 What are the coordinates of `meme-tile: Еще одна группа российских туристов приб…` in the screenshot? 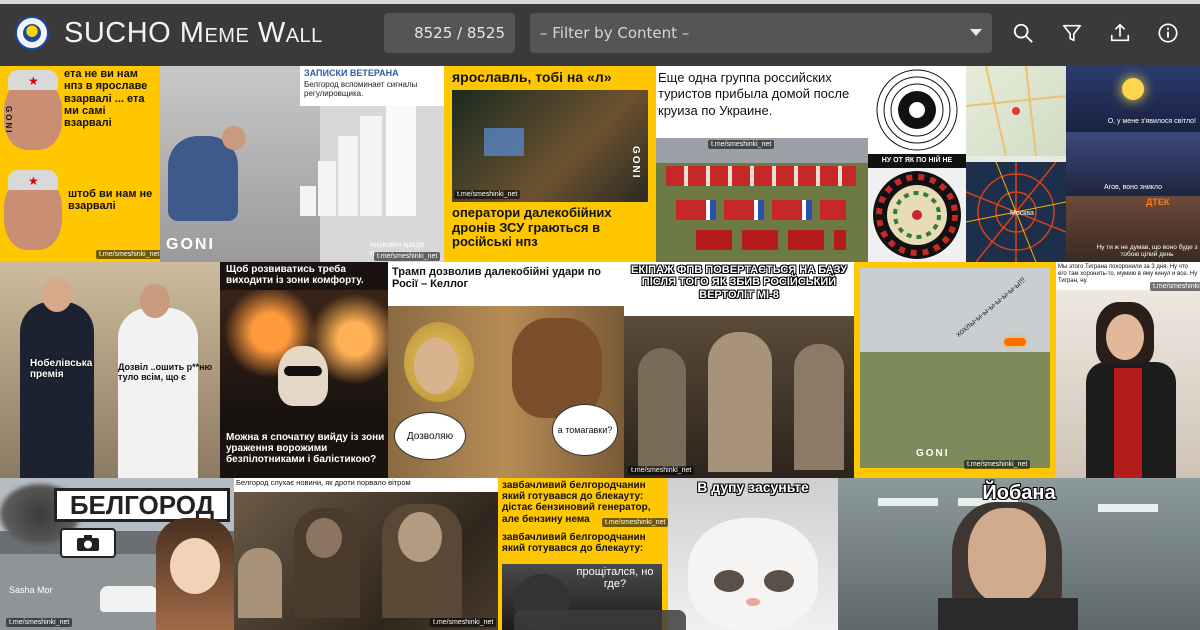 It's located at (762, 164).